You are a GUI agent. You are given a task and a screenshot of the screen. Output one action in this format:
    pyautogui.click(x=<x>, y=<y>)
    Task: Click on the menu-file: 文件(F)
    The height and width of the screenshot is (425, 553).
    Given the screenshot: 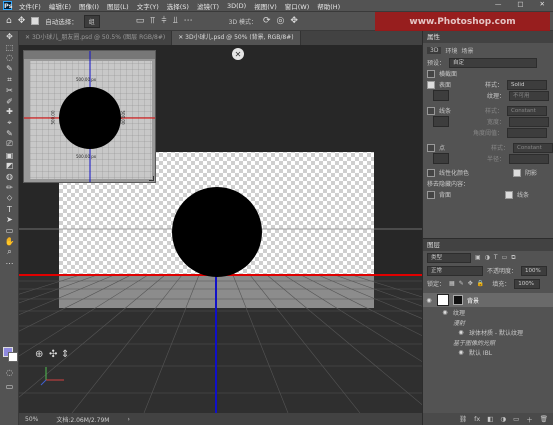 What is the action you would take?
    pyautogui.click(x=30, y=6)
    